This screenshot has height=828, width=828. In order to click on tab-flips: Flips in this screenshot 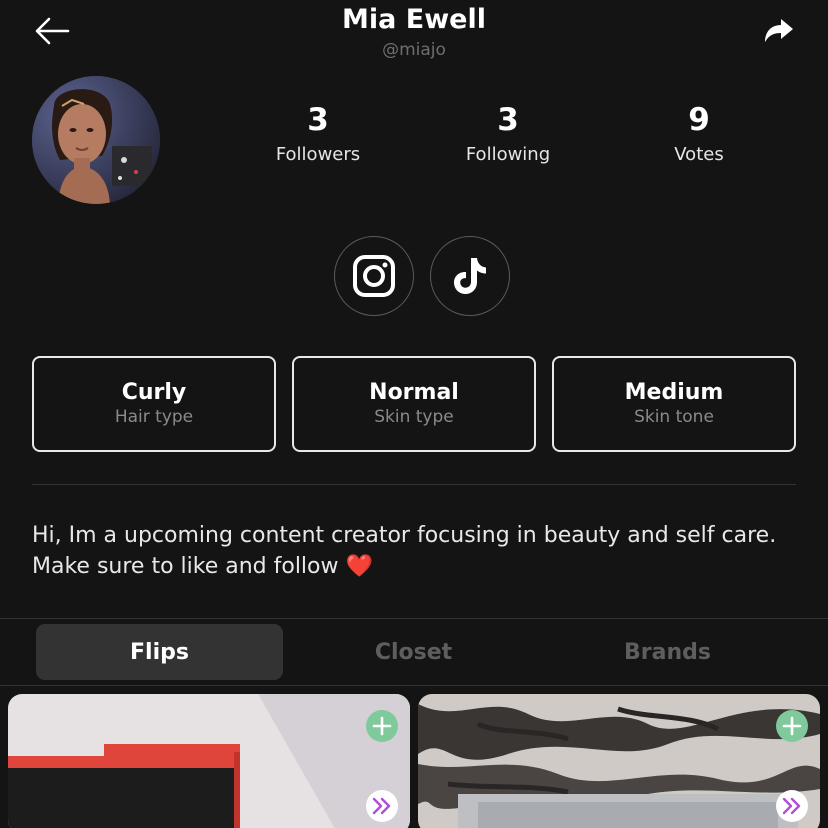, I will do `click(159, 652)`.